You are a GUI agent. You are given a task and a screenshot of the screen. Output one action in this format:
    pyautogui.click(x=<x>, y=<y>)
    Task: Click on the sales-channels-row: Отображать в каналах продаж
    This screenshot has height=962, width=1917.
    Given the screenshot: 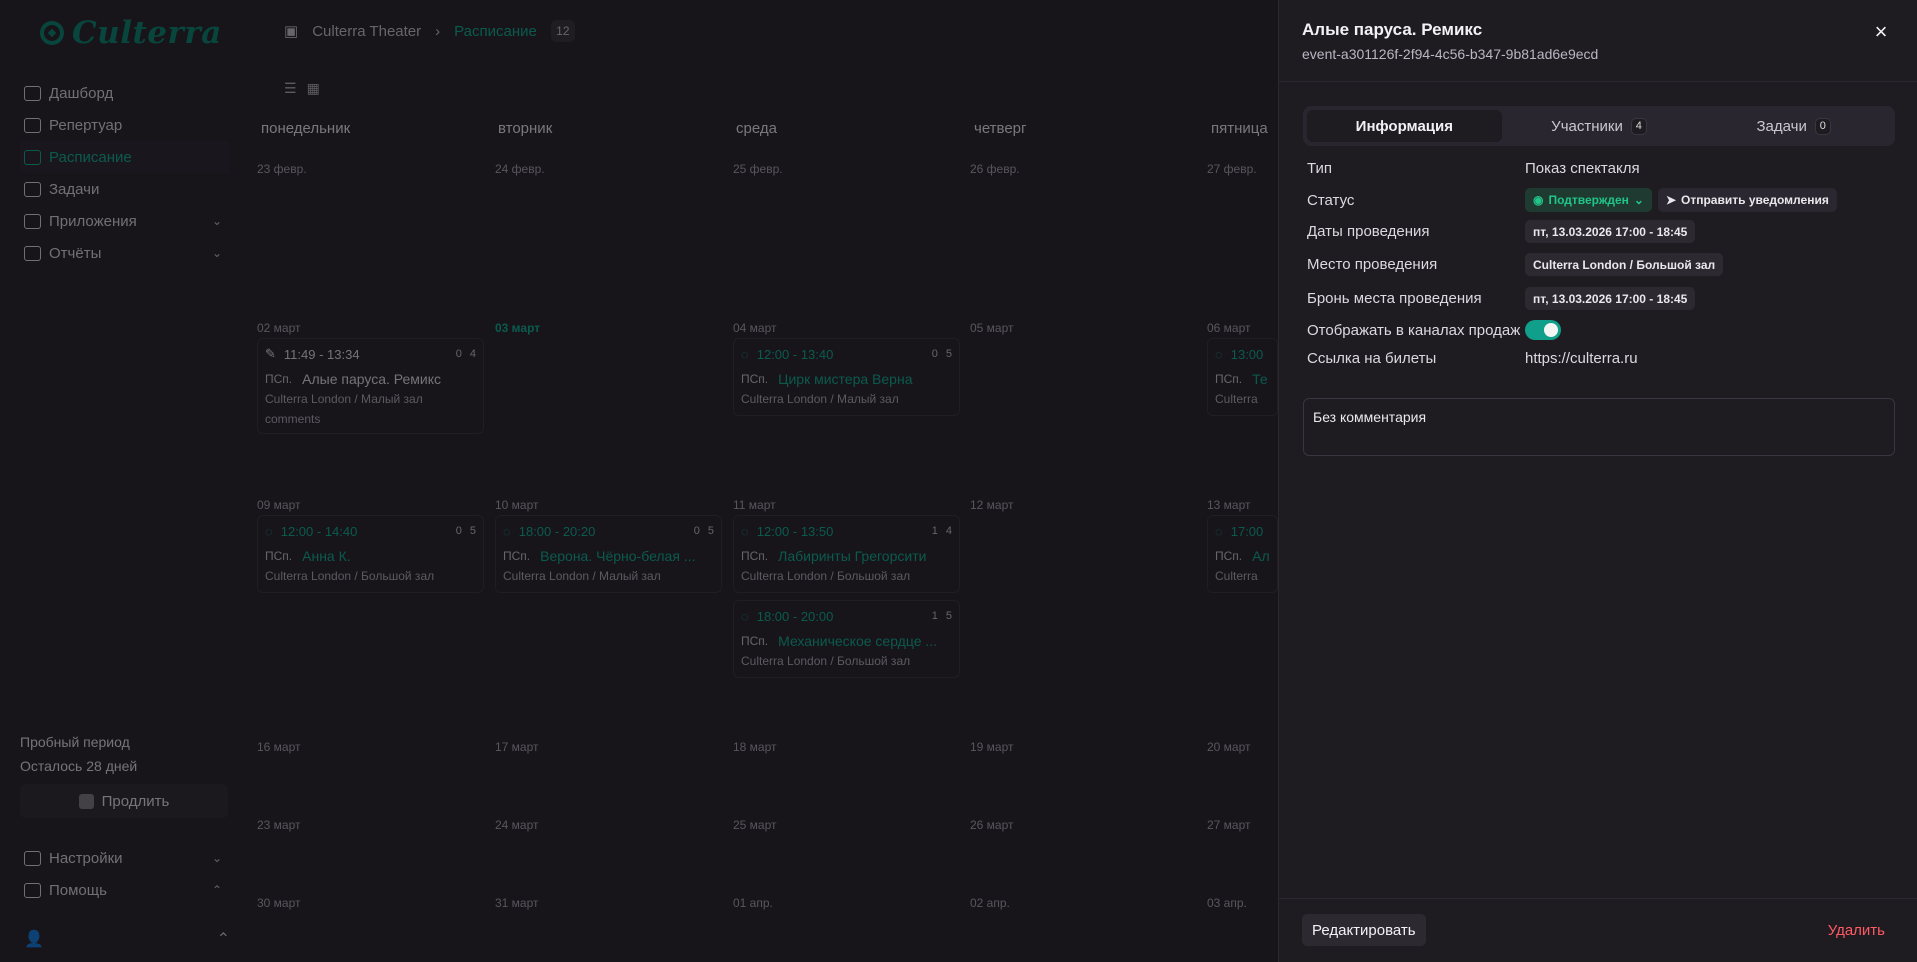 What is the action you would take?
    pyautogui.click(x=1597, y=330)
    